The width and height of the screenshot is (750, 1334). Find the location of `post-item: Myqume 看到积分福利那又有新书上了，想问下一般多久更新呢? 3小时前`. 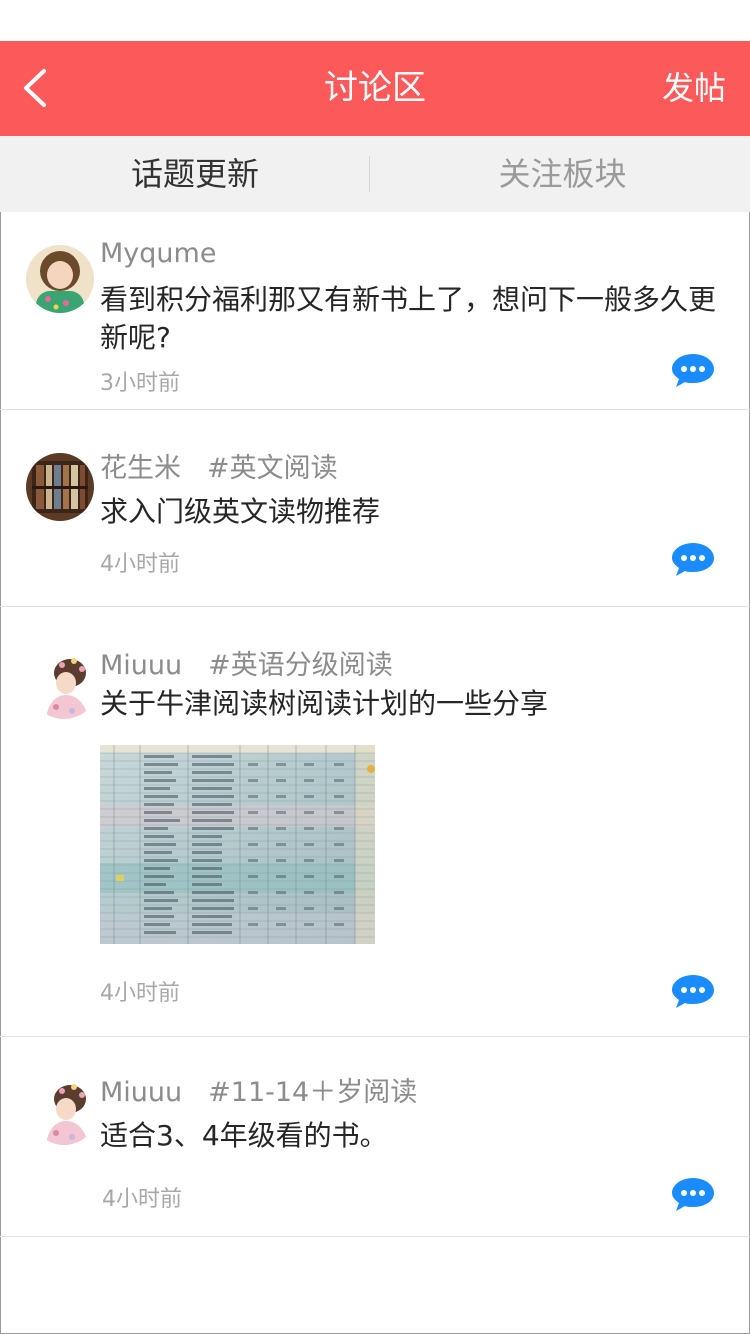

post-item: Myqume 看到积分福利那又有新书上了，想问下一般多久更新呢? 3小时前 is located at coordinates (375, 311).